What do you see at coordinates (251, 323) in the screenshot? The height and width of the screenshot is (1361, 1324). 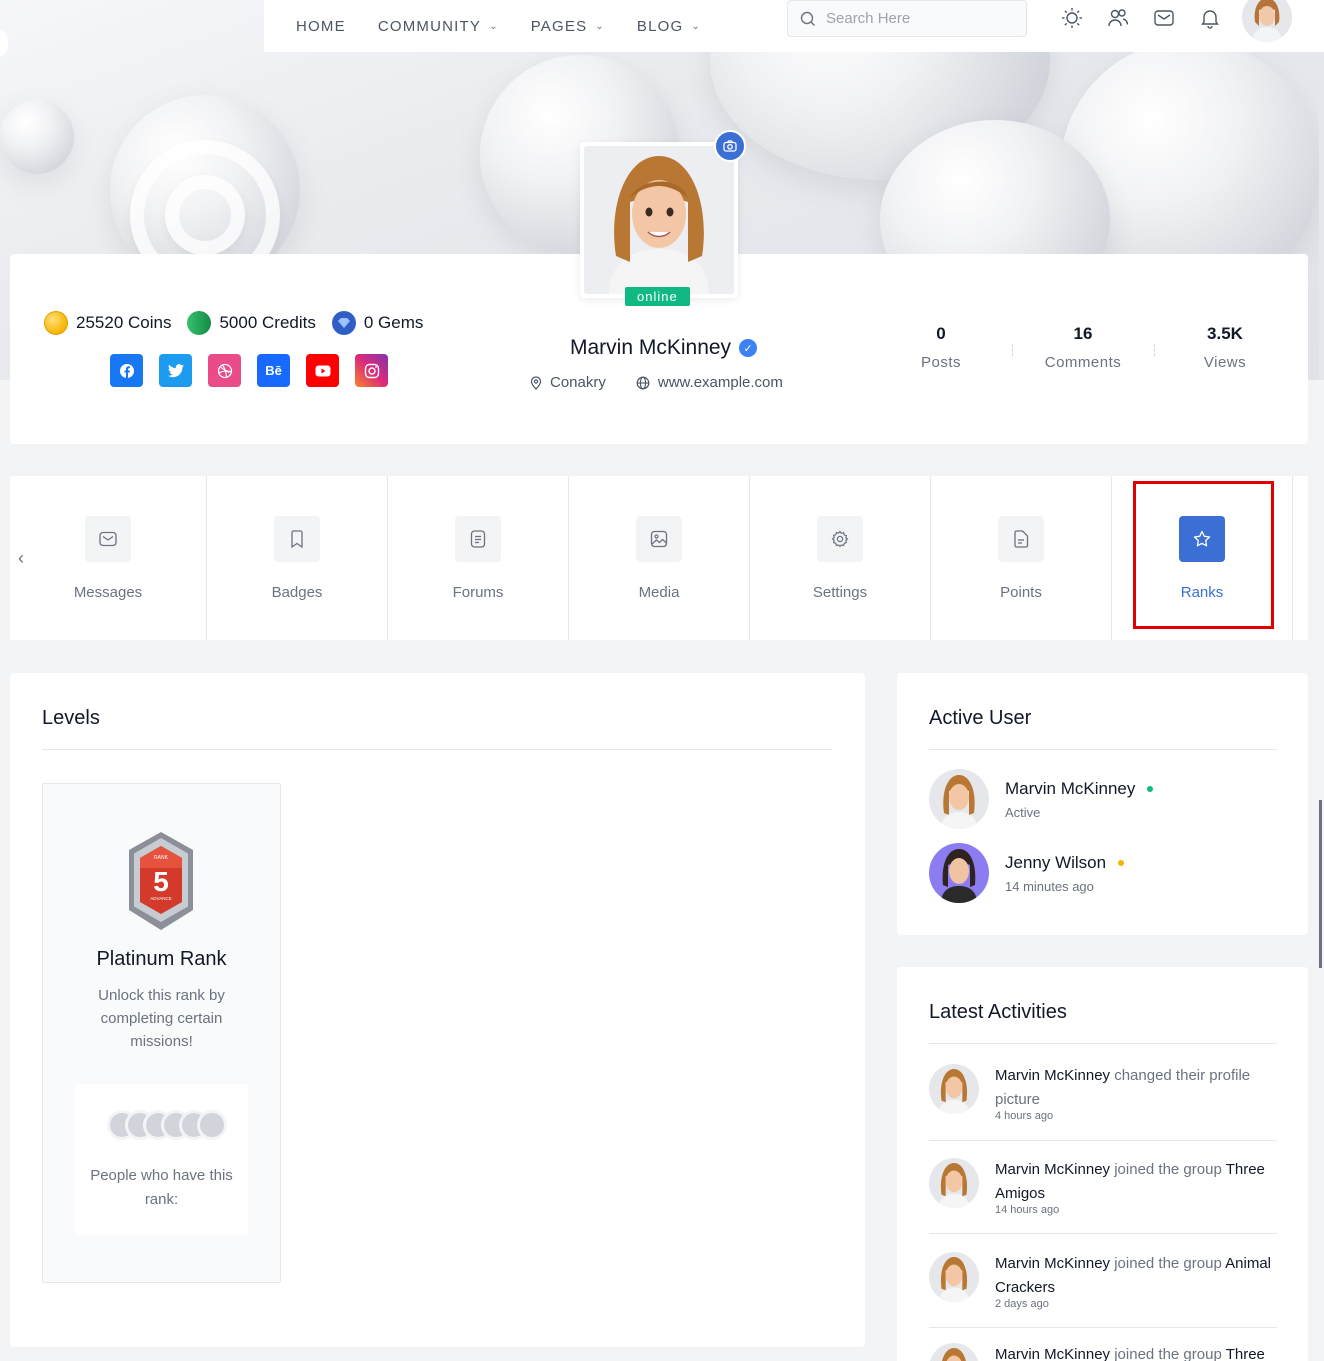 I see `currency-credits: 5000 Credits` at bounding box center [251, 323].